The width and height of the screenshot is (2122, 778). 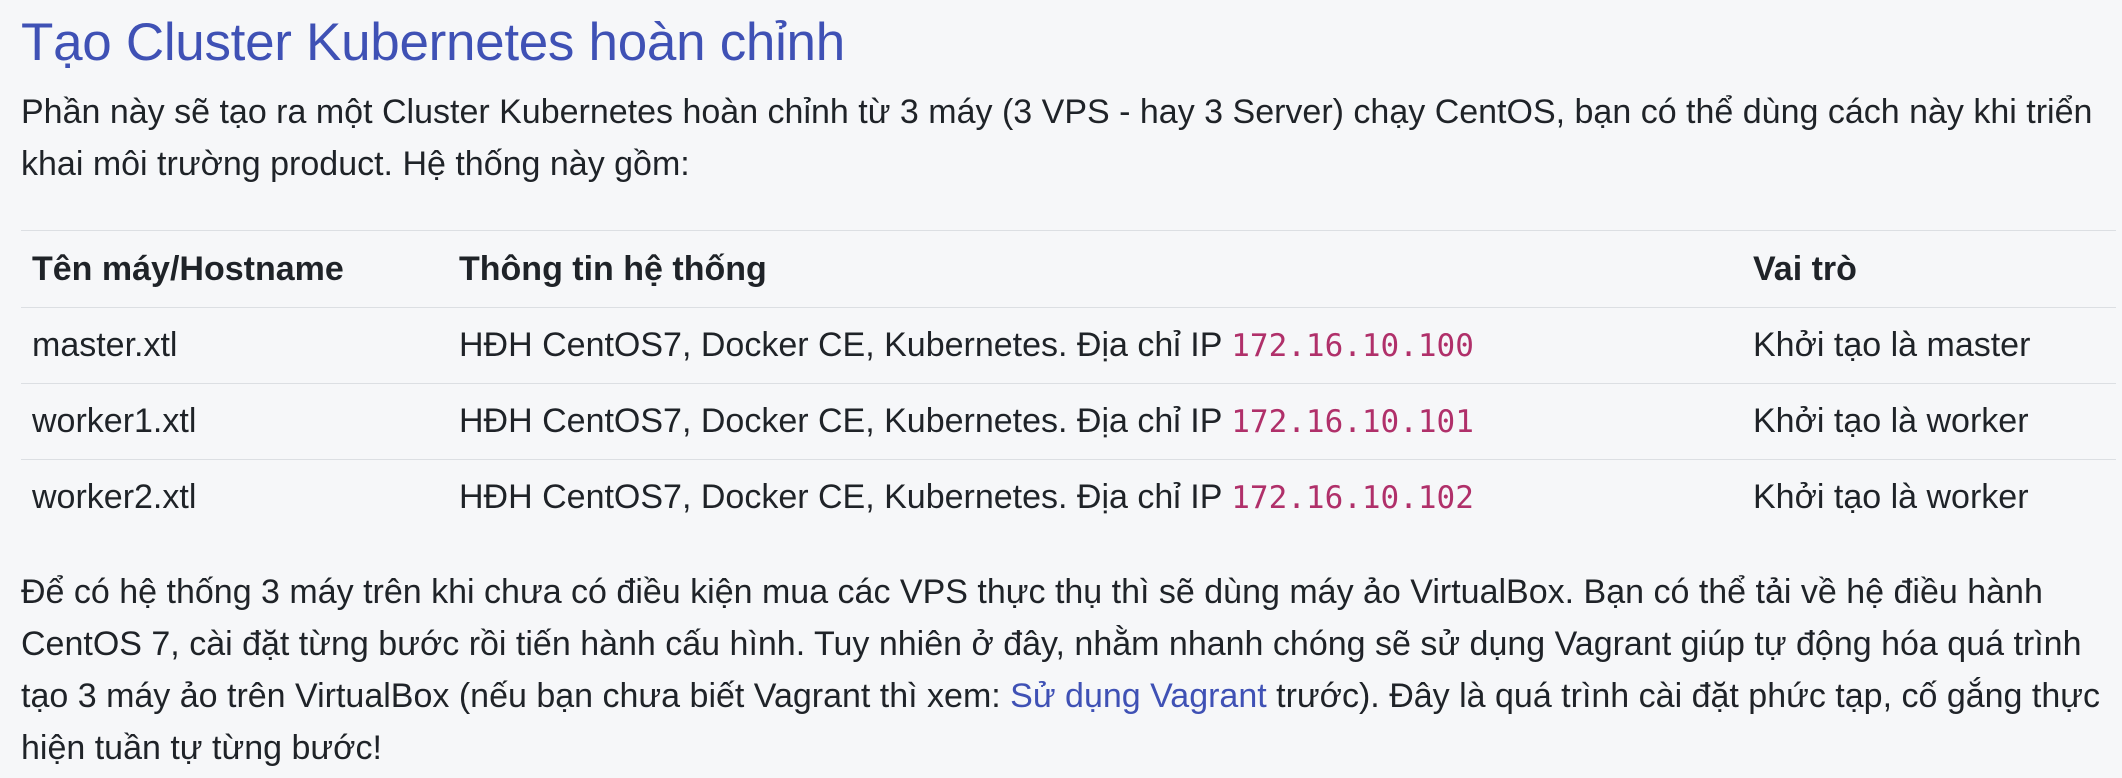 I want to click on column-header-role: Vai trò, so click(x=1929, y=269).